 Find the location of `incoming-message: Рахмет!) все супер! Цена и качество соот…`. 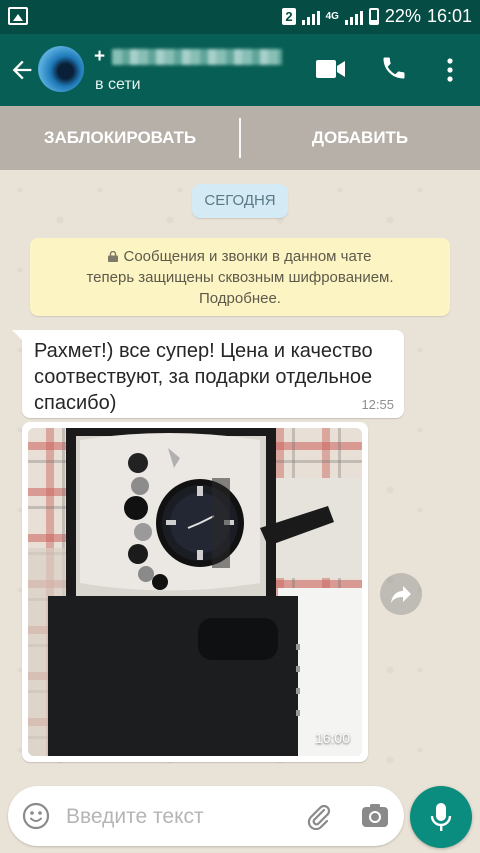

incoming-message: Рахмет!) все супер! Цена и качество соот… is located at coordinates (208, 374).